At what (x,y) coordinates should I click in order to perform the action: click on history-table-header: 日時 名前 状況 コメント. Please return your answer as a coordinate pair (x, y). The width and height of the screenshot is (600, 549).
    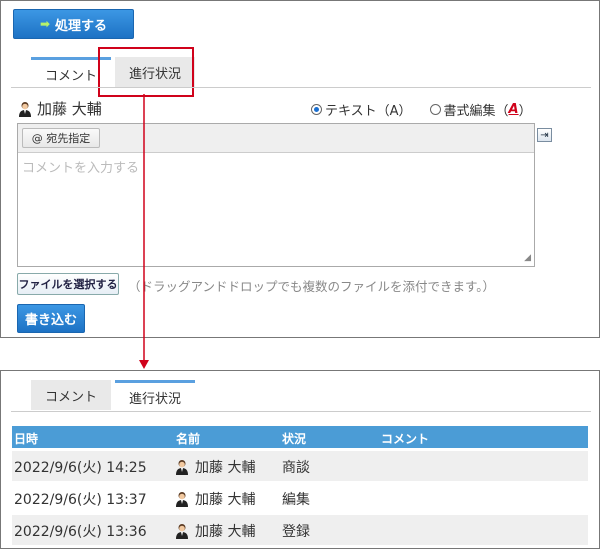
    Looking at the image, I should click on (300, 437).